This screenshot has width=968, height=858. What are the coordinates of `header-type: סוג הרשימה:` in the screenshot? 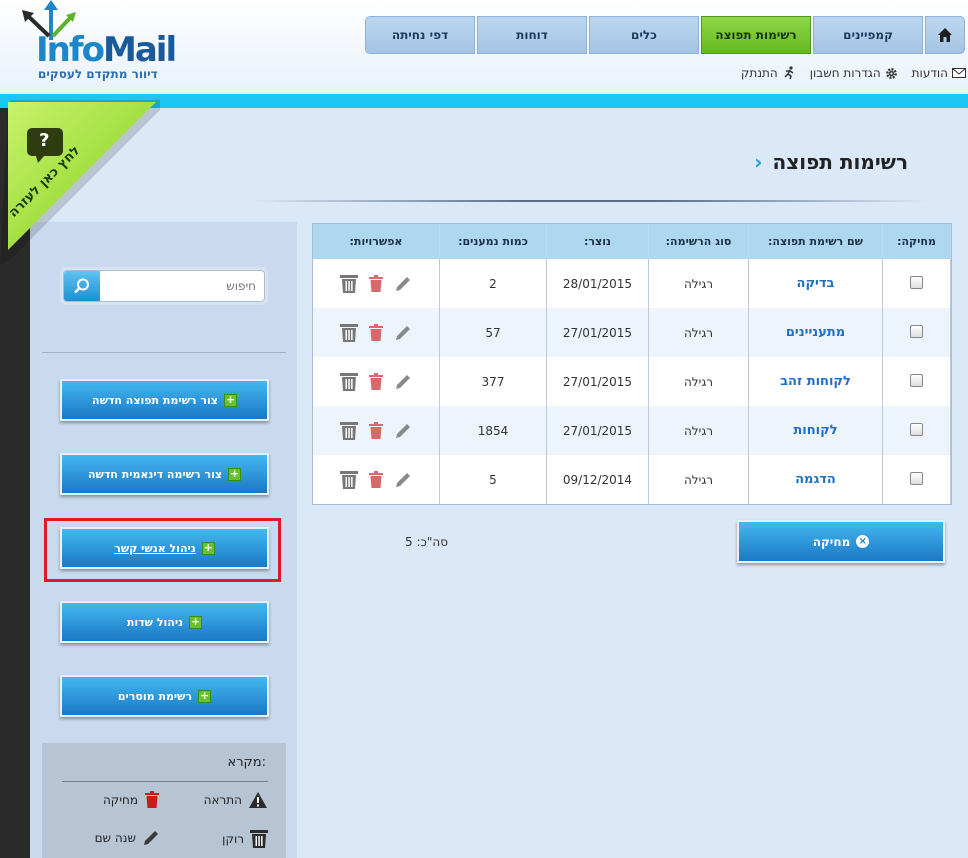 It's located at (698, 241).